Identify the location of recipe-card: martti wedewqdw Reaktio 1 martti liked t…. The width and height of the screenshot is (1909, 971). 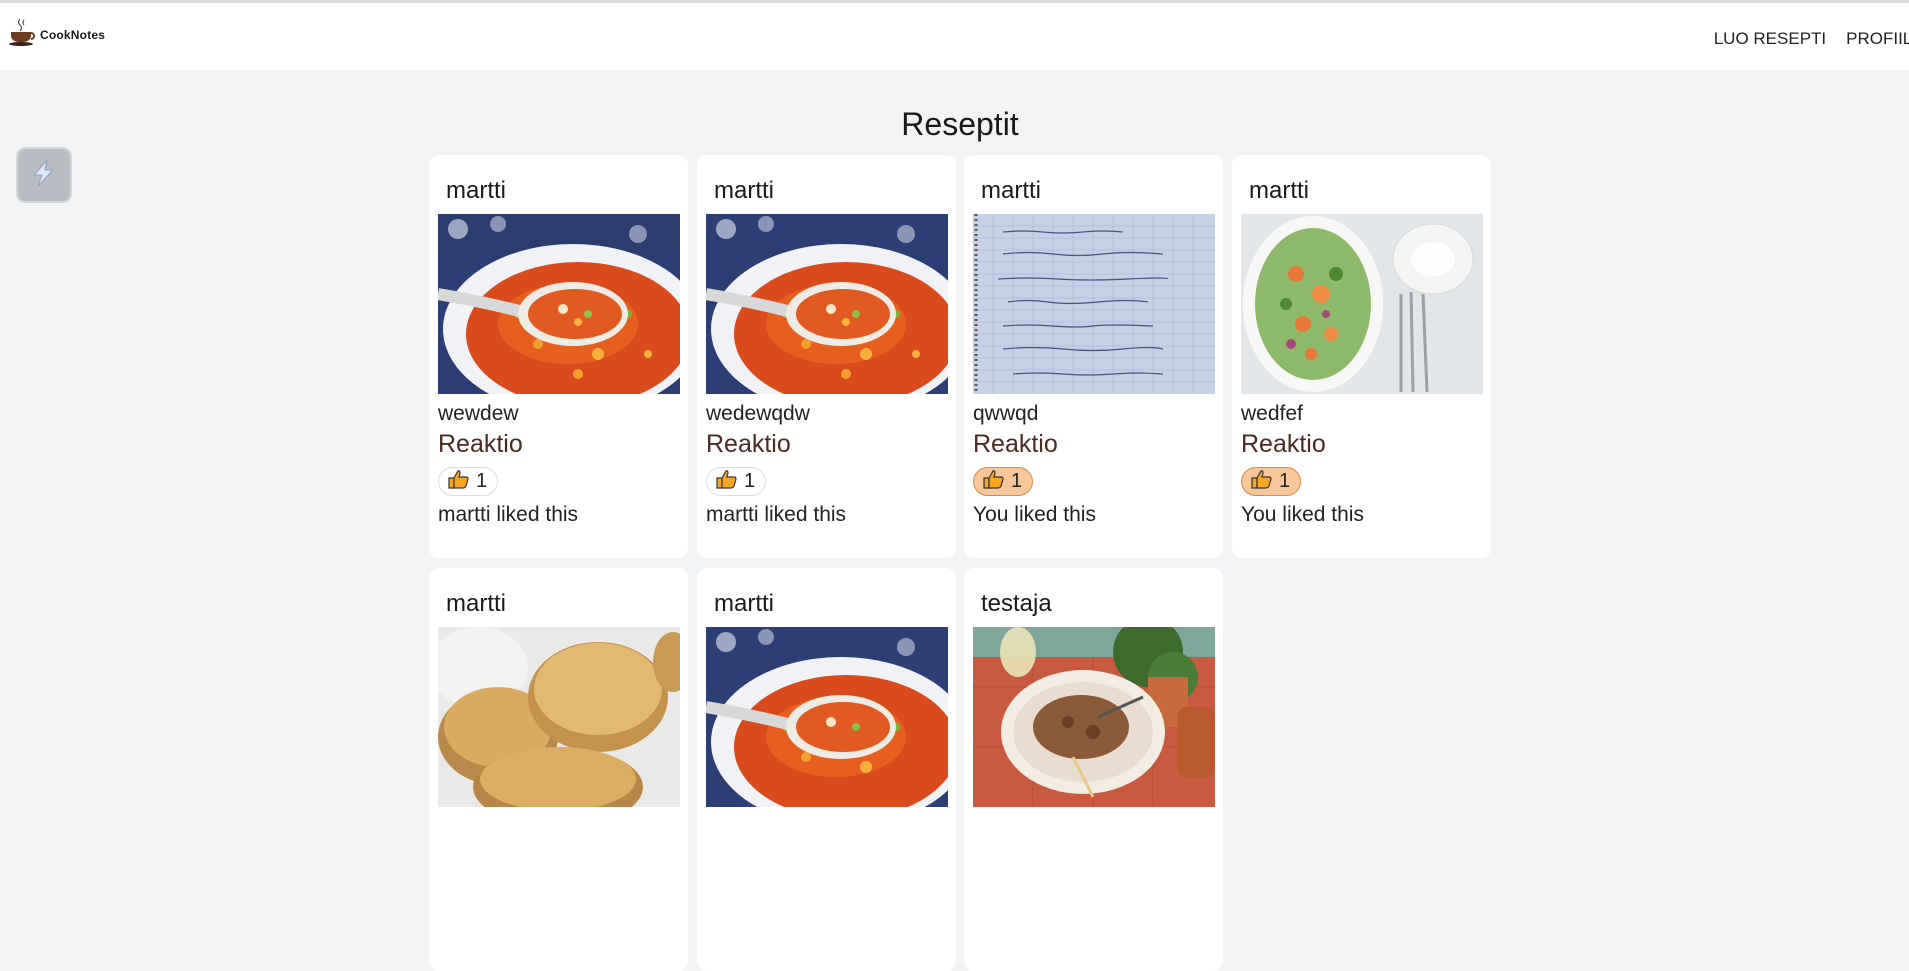
(826, 356).